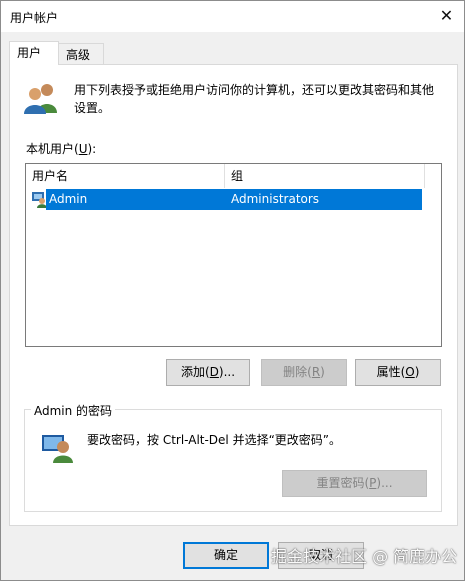 The height and width of the screenshot is (581, 465). Describe the element at coordinates (304, 372) in the screenshot. I see `remove-button: 删除(R)` at that location.